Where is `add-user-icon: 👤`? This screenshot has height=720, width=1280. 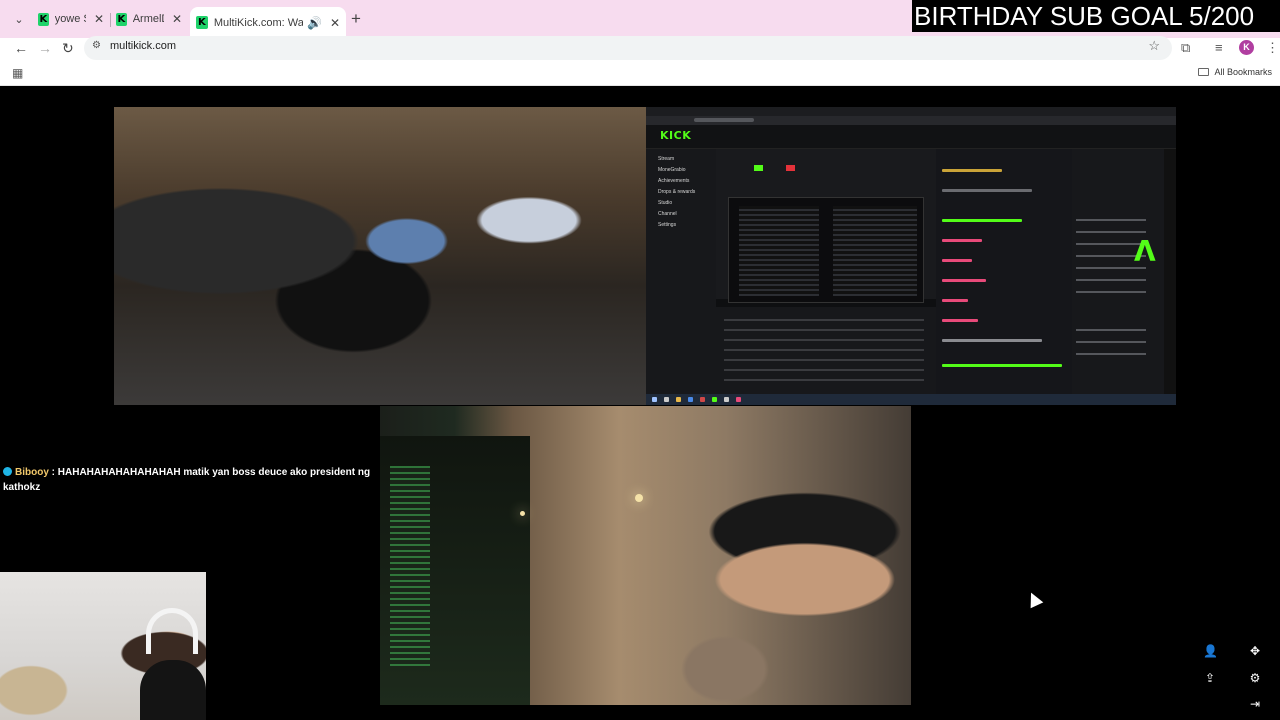
add-user-icon: 👤 is located at coordinates (1210, 651).